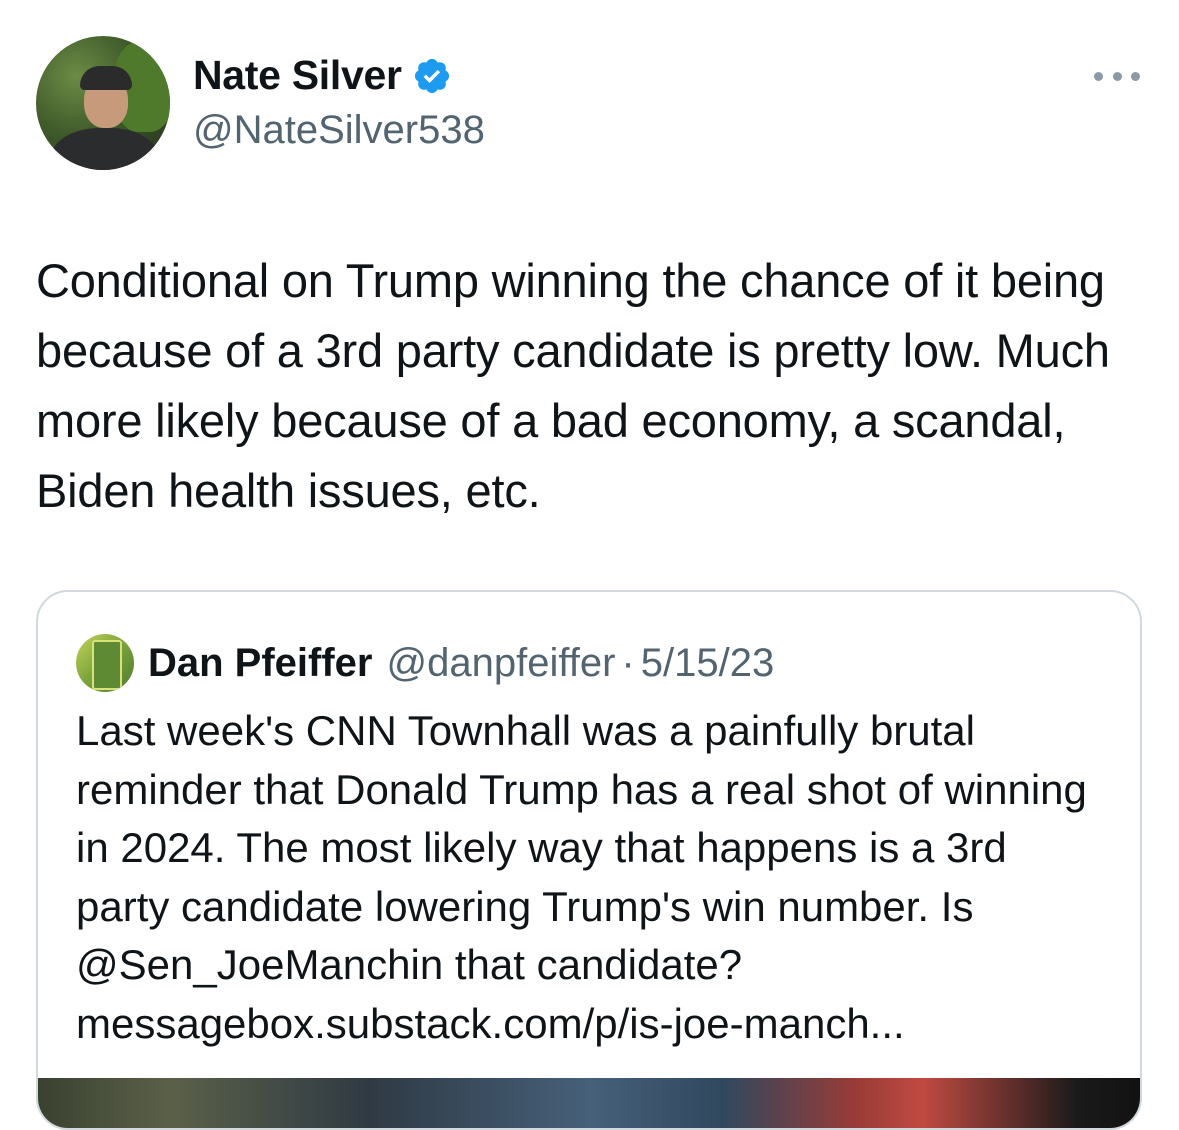 The height and width of the screenshot is (1130, 1179). Describe the element at coordinates (297, 75) in the screenshot. I see `author-display-name: Nate Silver` at that location.